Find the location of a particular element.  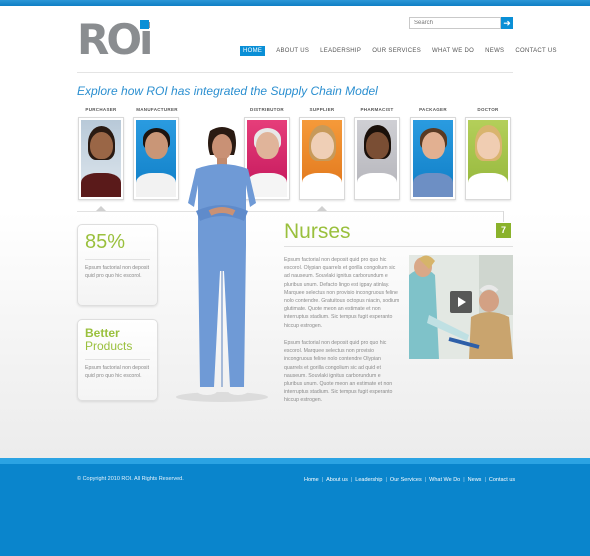

section-connector-line is located at coordinates (503, 216).